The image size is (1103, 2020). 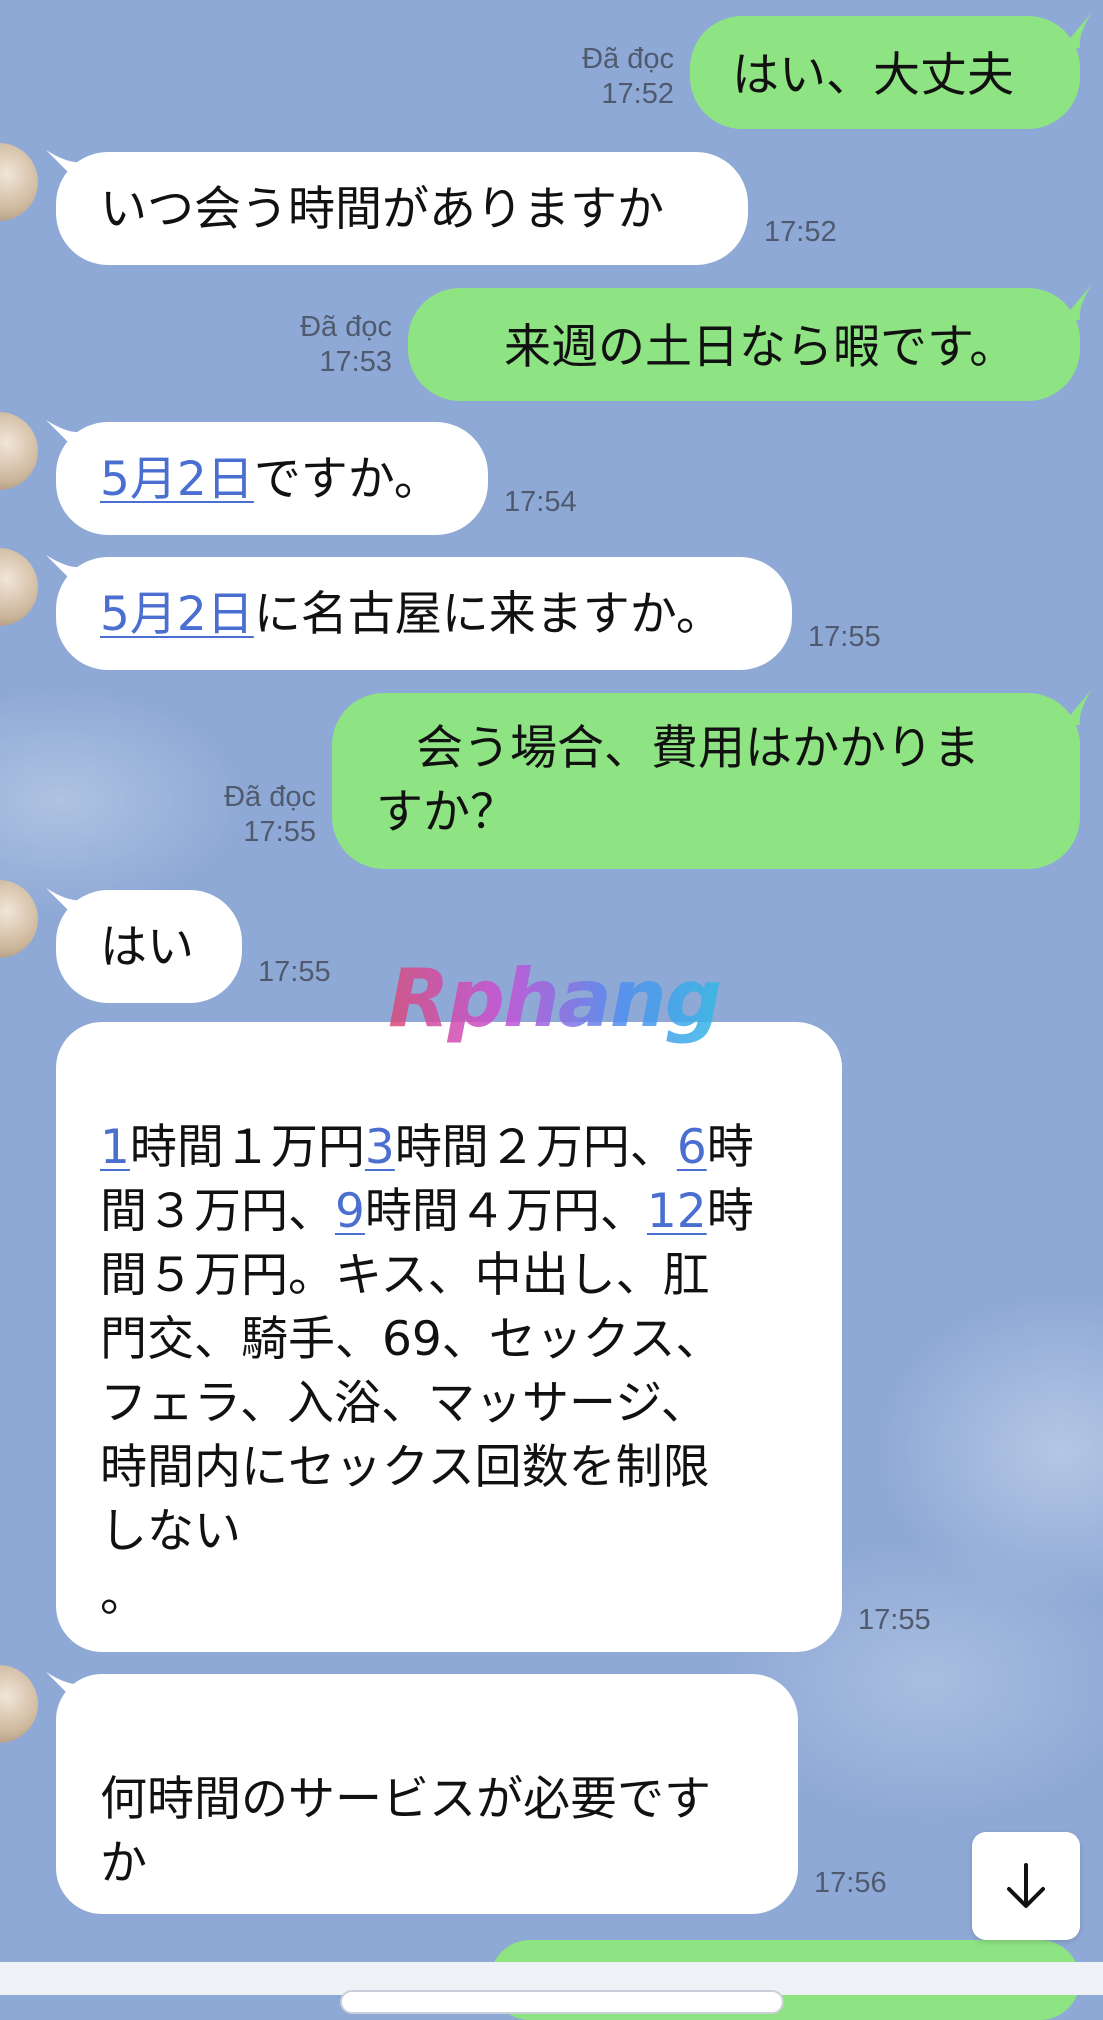 I want to click on message-time: 17:53, so click(x=355, y=362).